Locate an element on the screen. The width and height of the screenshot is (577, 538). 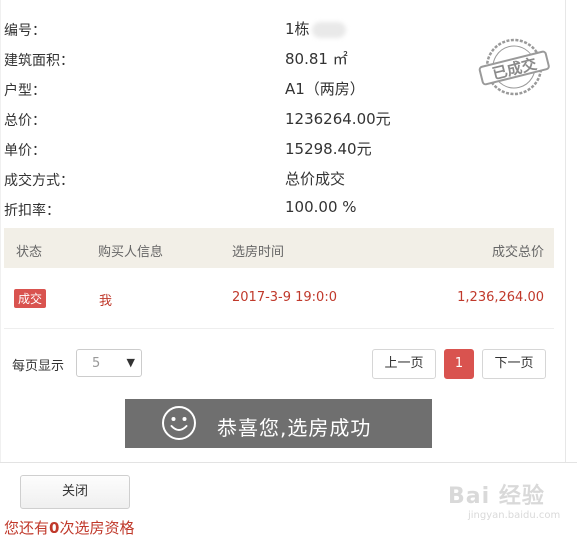
total-cell: 1,236,264.00 is located at coordinates (500, 297).